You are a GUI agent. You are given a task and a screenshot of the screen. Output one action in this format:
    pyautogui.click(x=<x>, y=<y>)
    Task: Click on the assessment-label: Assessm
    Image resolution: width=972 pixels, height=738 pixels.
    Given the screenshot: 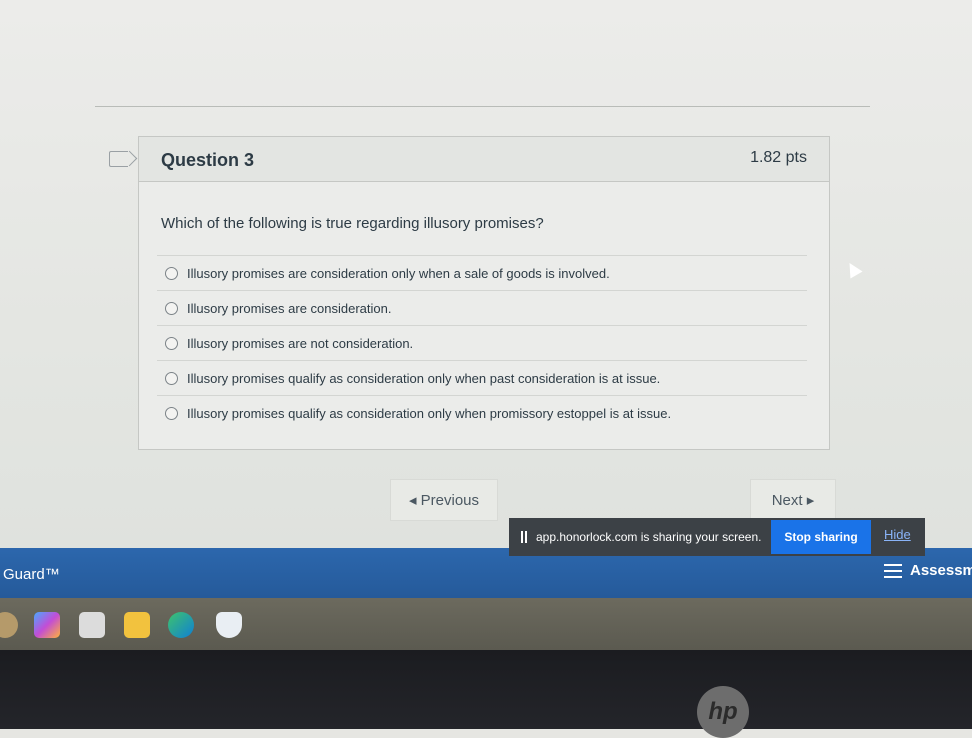 What is the action you would take?
    pyautogui.click(x=941, y=570)
    